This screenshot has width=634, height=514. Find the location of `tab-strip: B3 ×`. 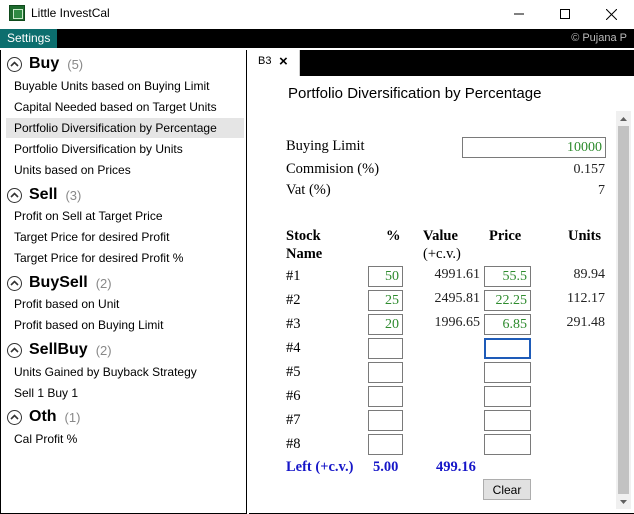

tab-strip: B3 × is located at coordinates (441, 63).